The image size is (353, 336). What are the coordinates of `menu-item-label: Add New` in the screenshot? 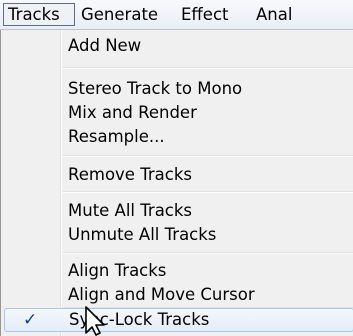 It's located at (105, 45).